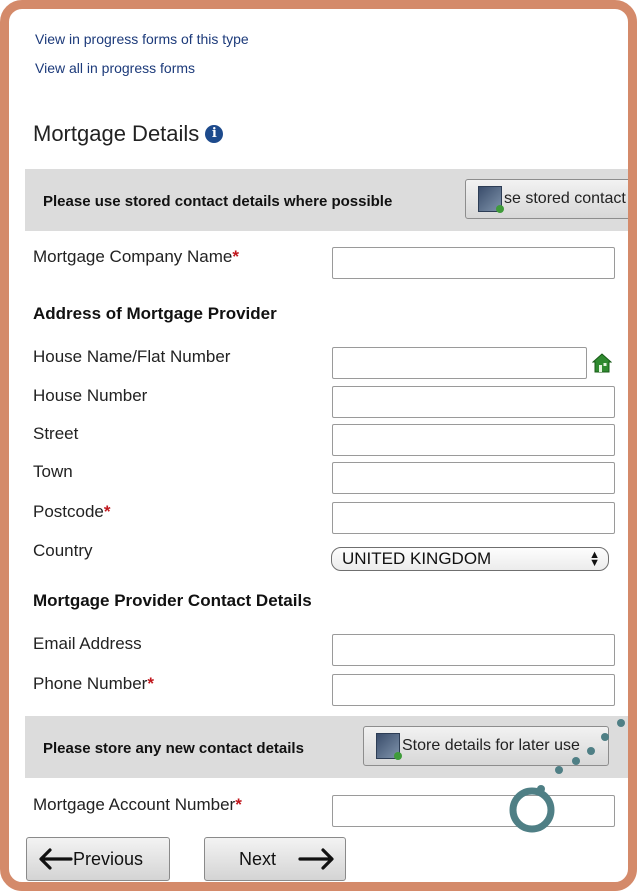 This screenshot has height=891, width=637. What do you see at coordinates (90, 395) in the screenshot?
I see `house-number-label: House Number` at bounding box center [90, 395].